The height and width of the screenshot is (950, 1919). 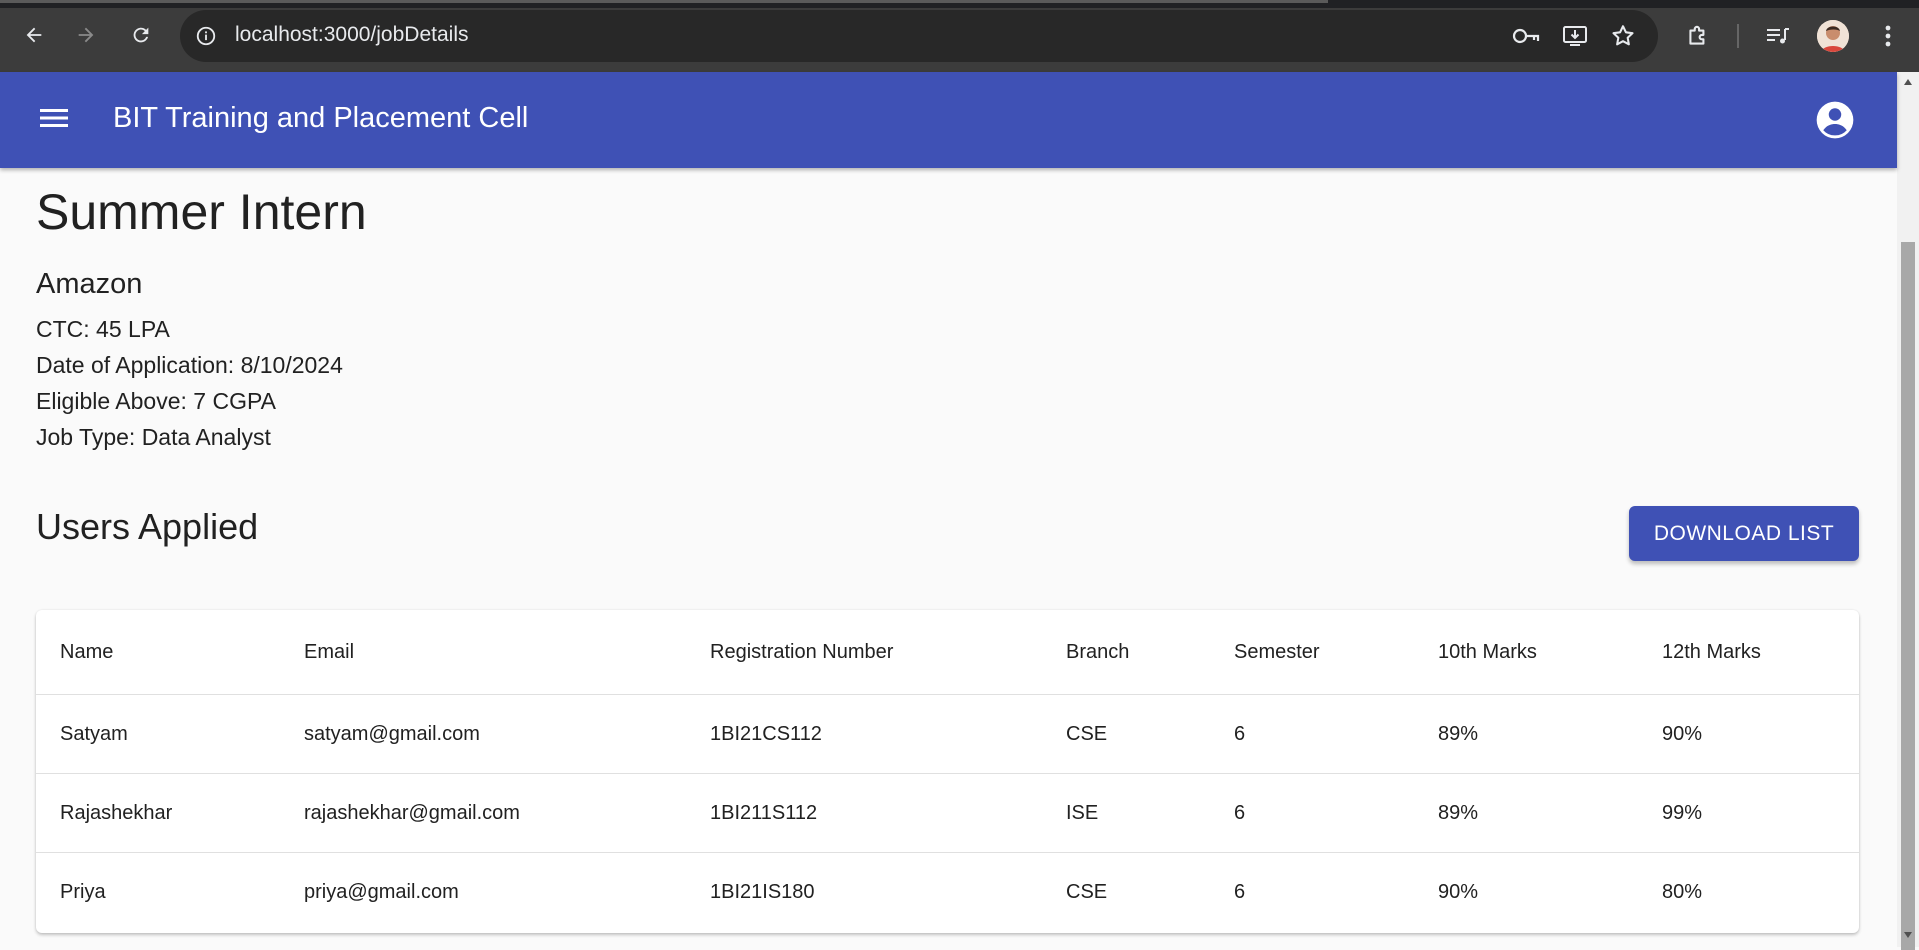 I want to click on reload-icon, so click(x=141, y=35).